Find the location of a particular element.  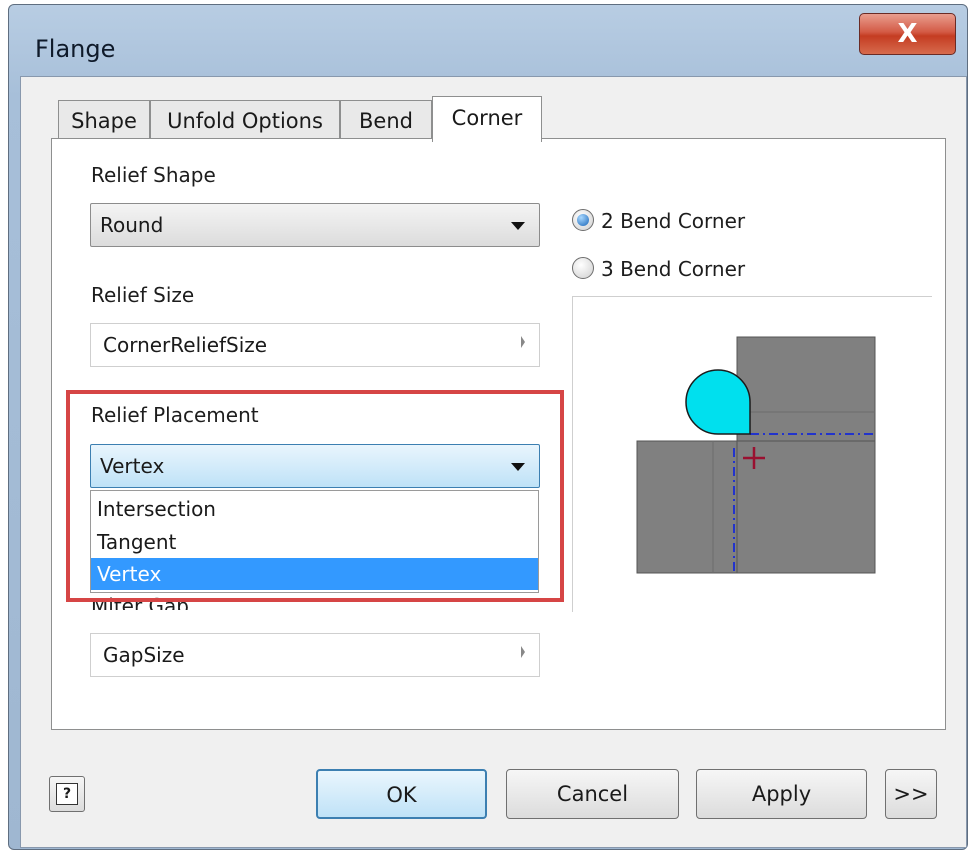

preview-divider is located at coordinates (752, 296).